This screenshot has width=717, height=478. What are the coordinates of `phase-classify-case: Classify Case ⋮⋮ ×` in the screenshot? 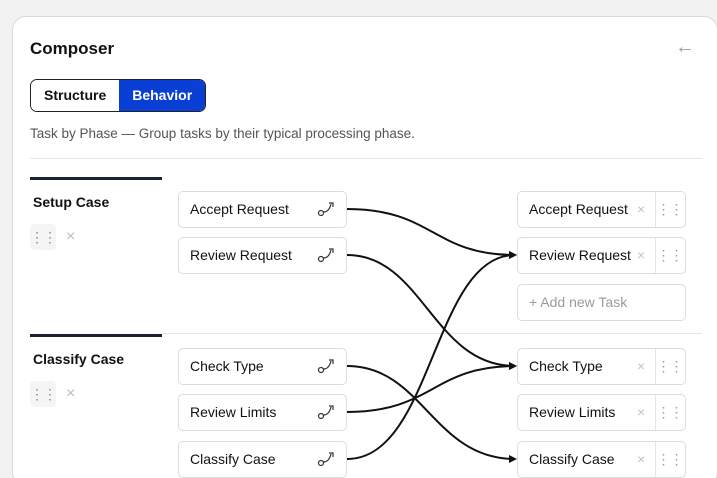 It's located at (96, 370).